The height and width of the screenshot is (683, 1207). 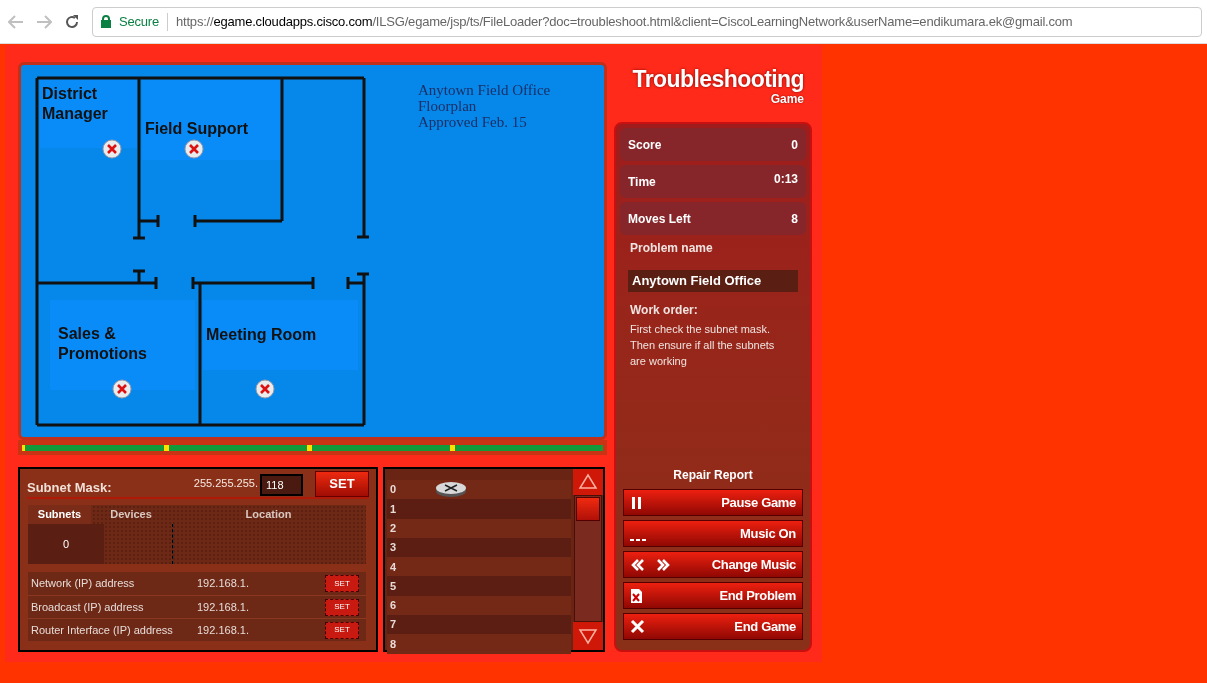 I want to click on scroll-down-button, so click(x=588, y=636).